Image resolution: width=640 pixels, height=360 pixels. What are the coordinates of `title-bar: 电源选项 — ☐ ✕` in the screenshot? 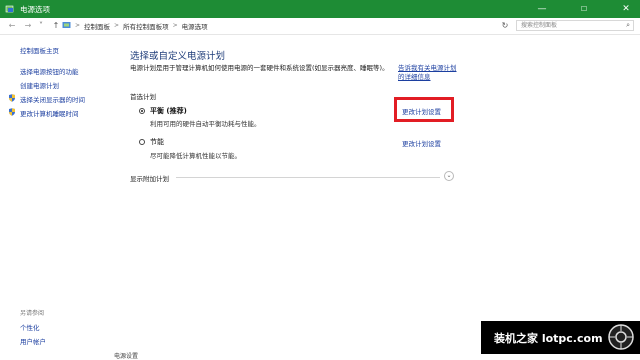 It's located at (320, 9).